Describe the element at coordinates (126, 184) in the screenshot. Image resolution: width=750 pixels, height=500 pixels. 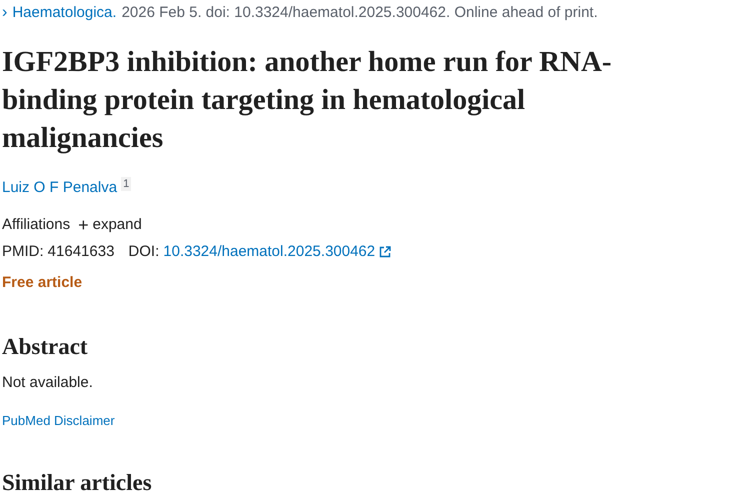
I see `affiliation-number: 1` at that location.